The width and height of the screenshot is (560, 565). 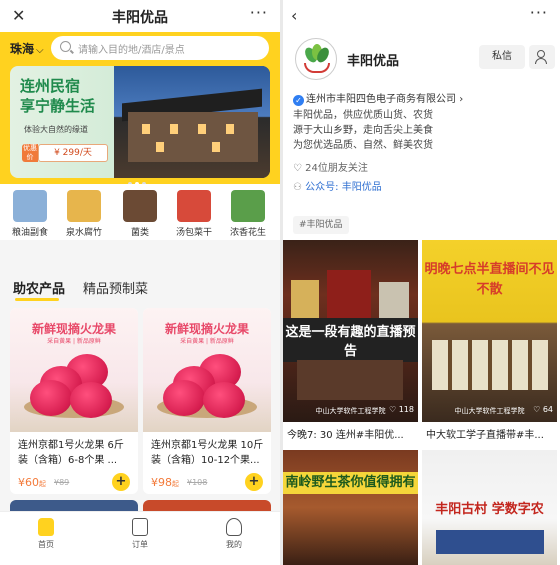 What do you see at coordinates (139, 233) in the screenshot?
I see `category-label: 菌类` at bounding box center [139, 233].